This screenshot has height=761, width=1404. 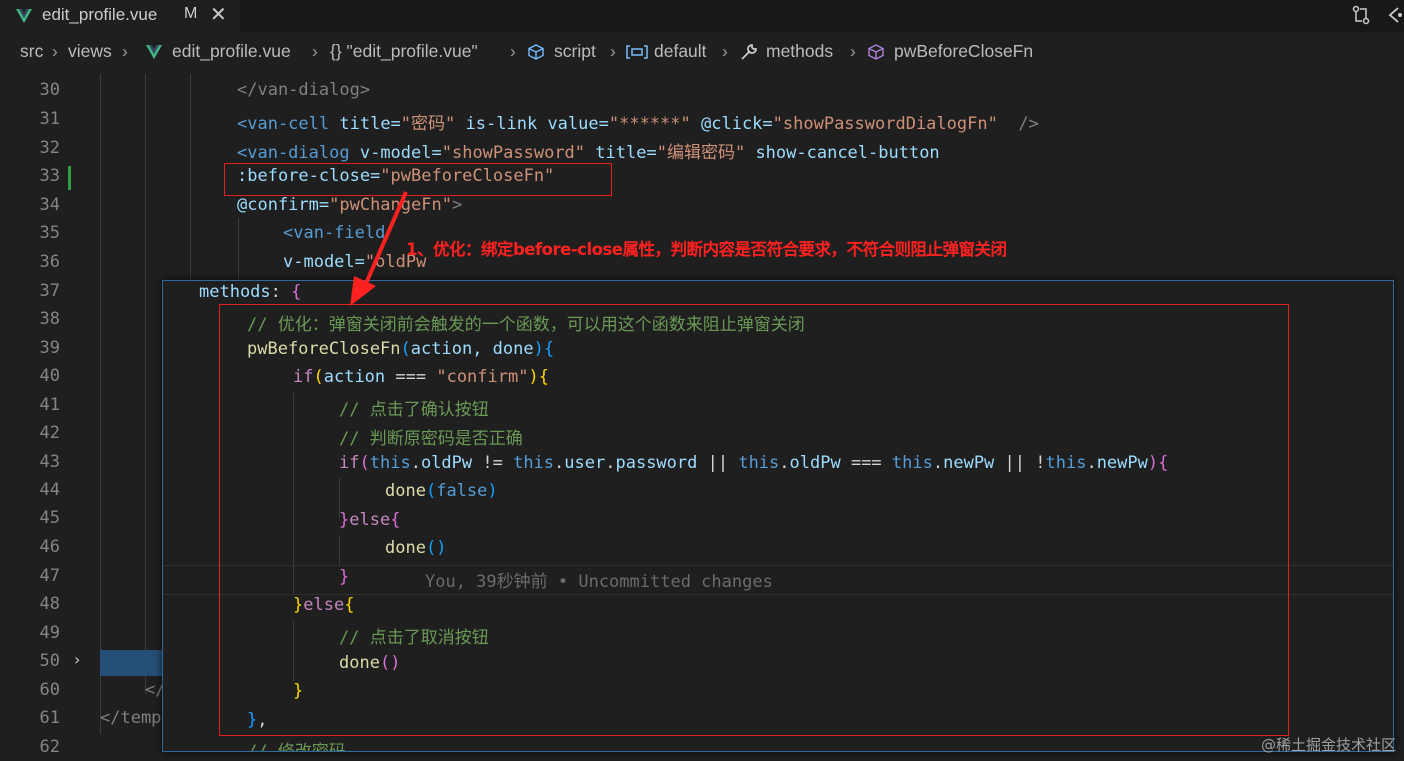 I want to click on line-number: 32, so click(x=49, y=148).